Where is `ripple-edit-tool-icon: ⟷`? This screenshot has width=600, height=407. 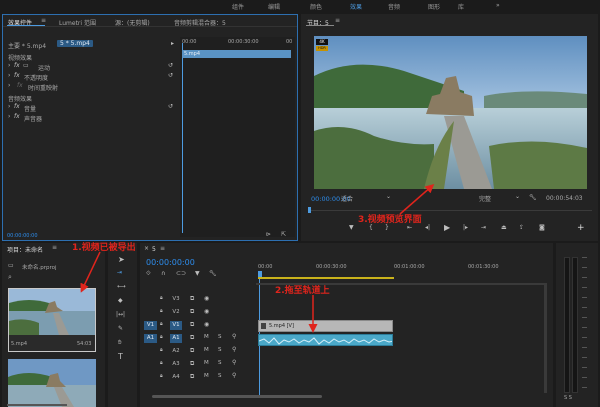
ripple-edit-tool-icon: ⟷ is located at coordinates (121, 286).